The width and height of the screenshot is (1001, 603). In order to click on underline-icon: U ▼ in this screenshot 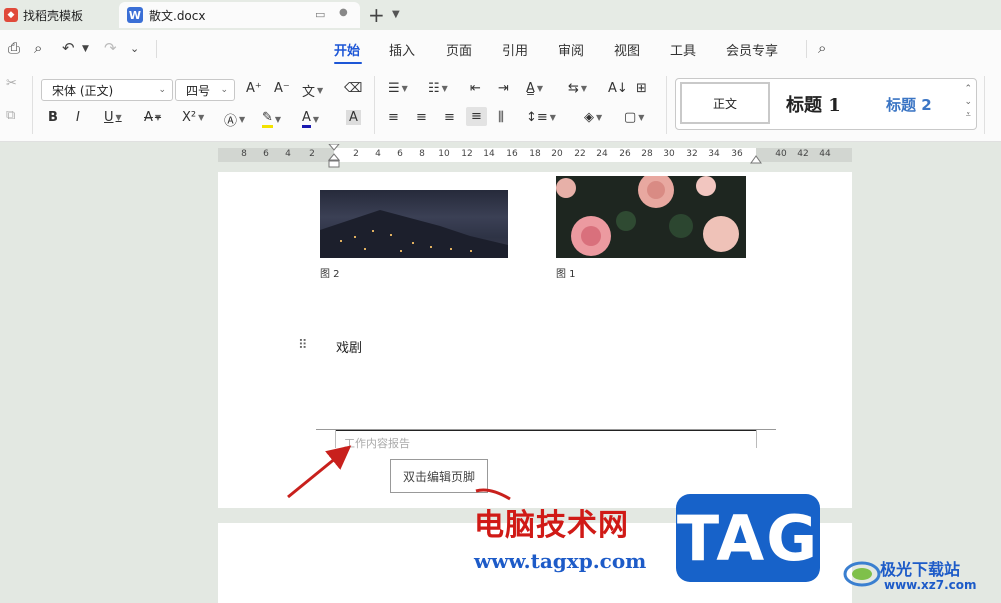, I will do `click(113, 117)`.